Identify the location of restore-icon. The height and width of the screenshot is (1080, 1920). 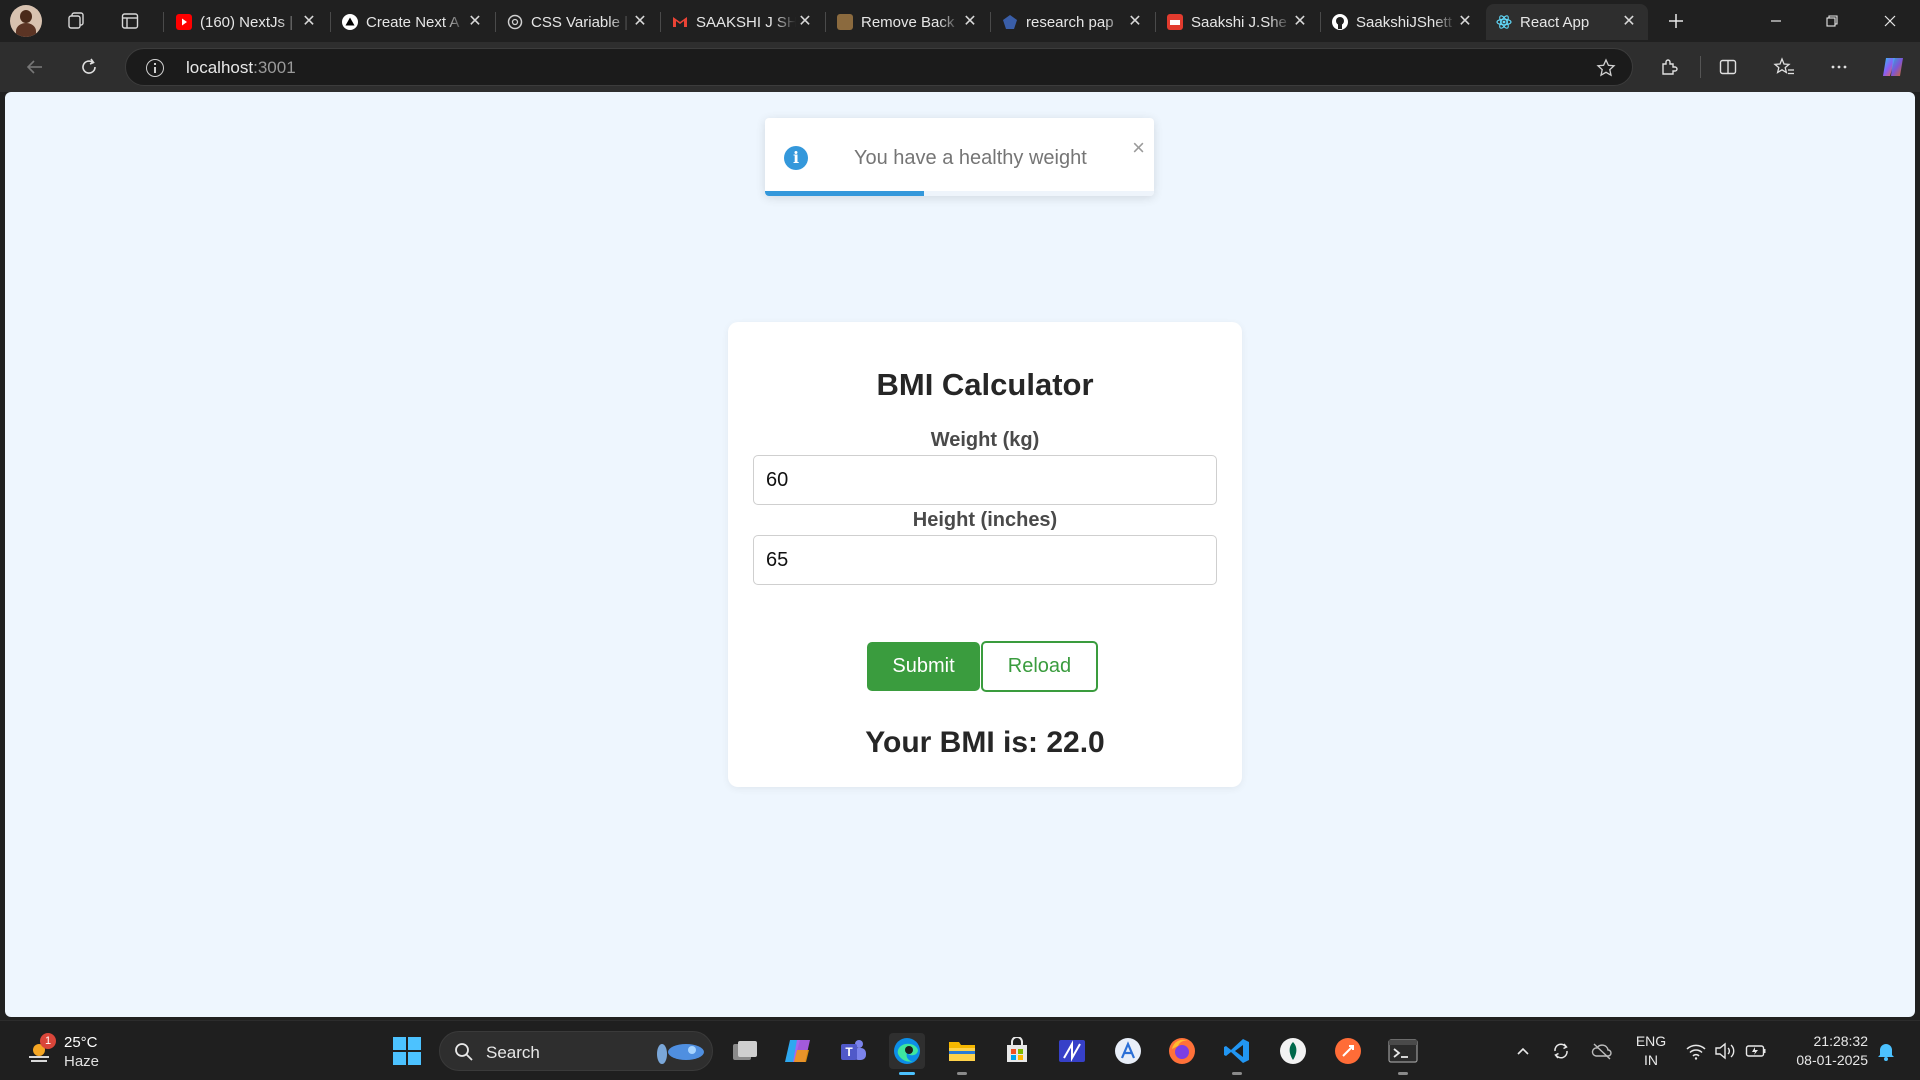
(1832, 21).